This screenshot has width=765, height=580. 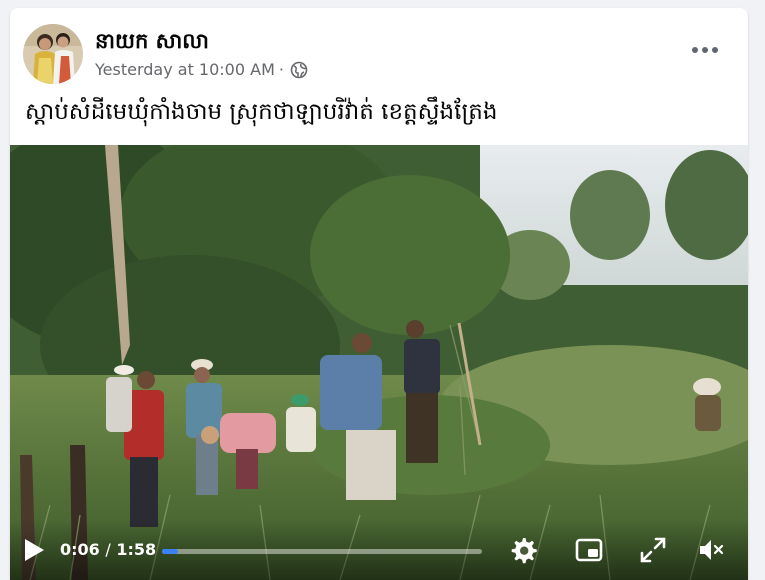 I want to click on progress-bar, so click(x=322, y=551).